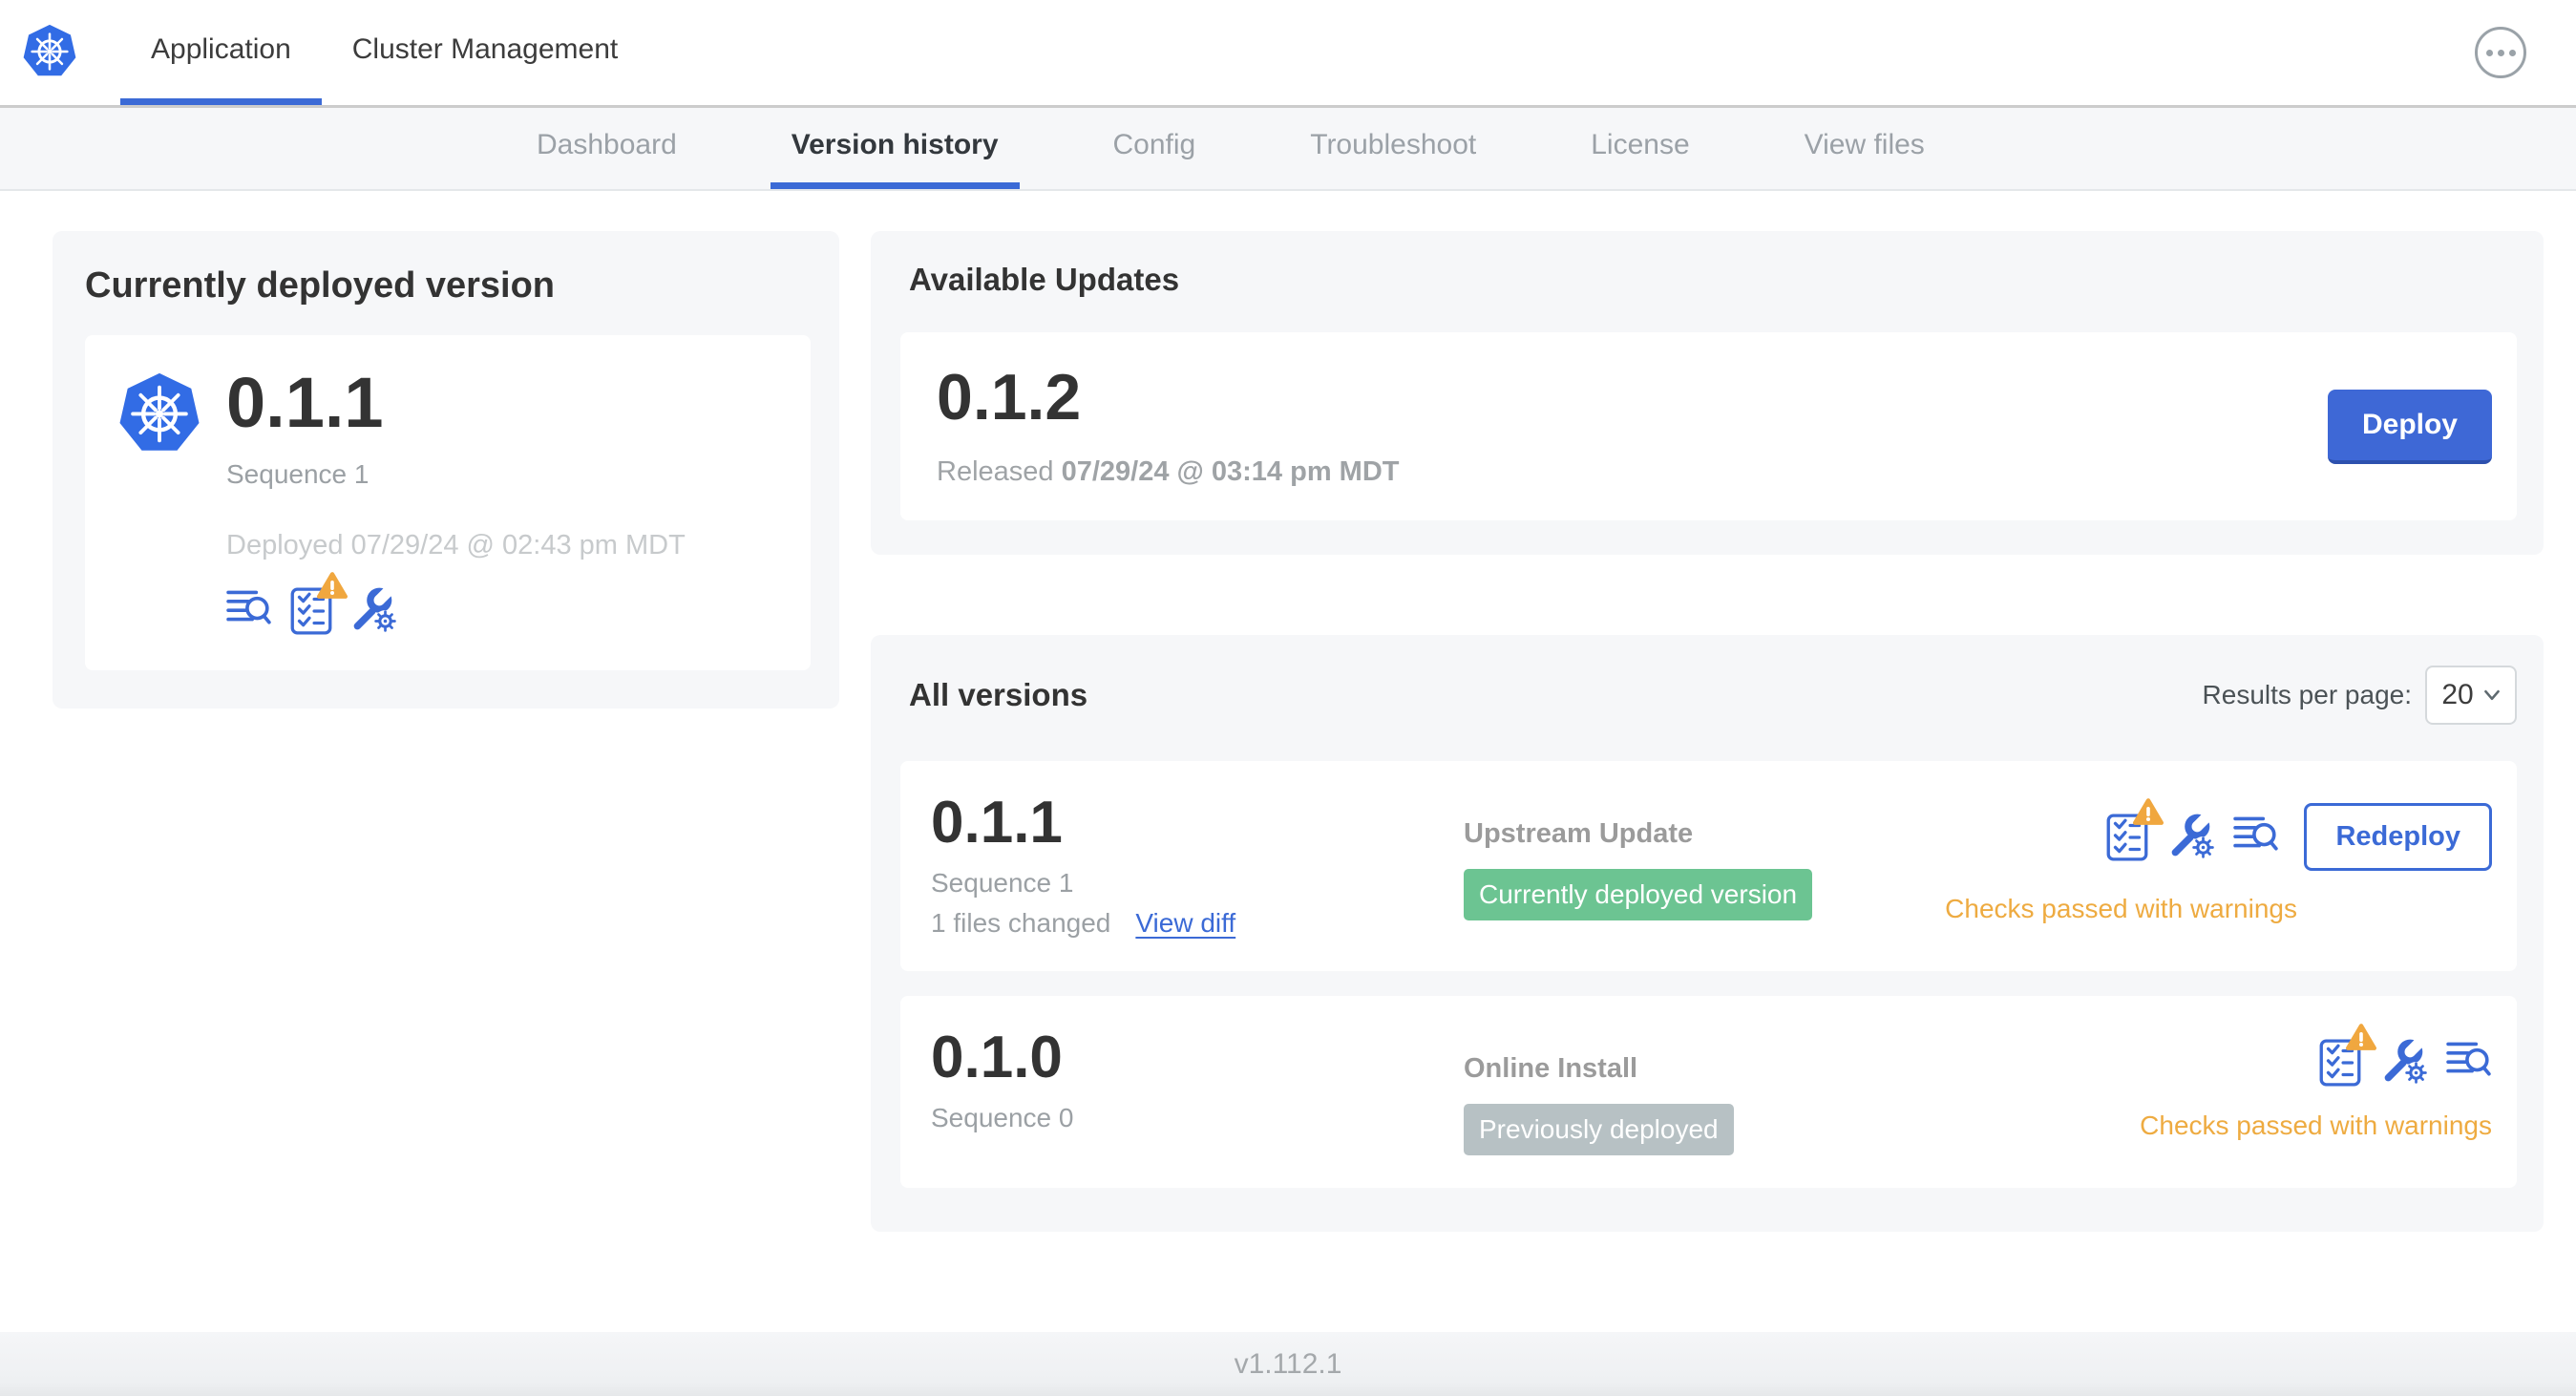 This screenshot has width=2576, height=1396. I want to click on current-version-number: 0.1.1, so click(305, 402).